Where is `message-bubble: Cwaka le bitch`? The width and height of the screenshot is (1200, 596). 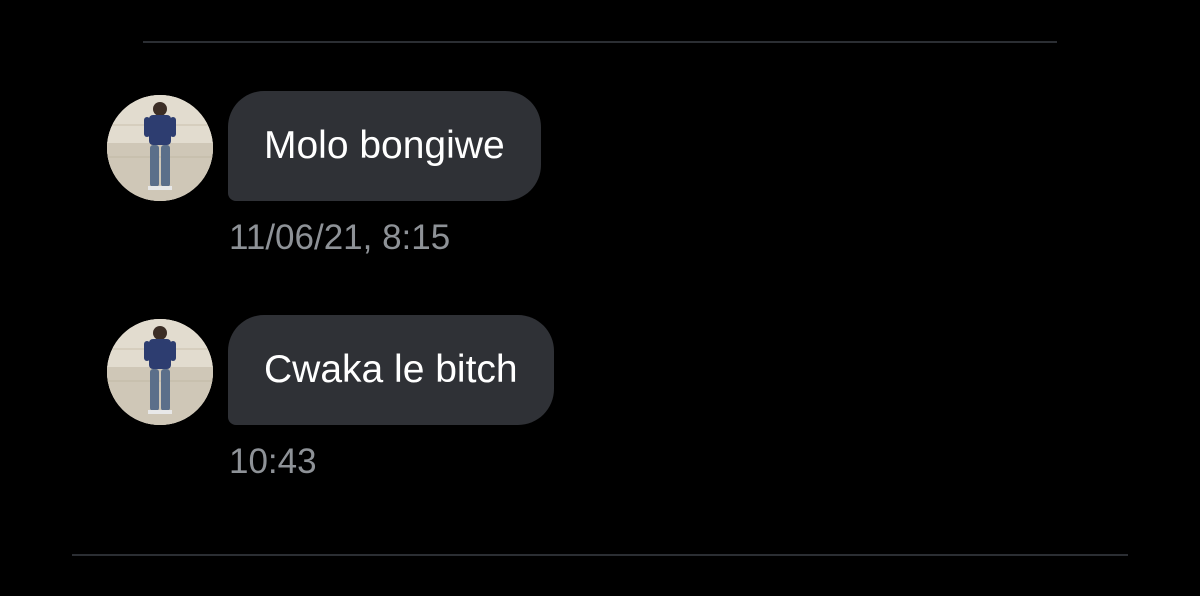
message-bubble: Cwaka le bitch is located at coordinates (391, 370).